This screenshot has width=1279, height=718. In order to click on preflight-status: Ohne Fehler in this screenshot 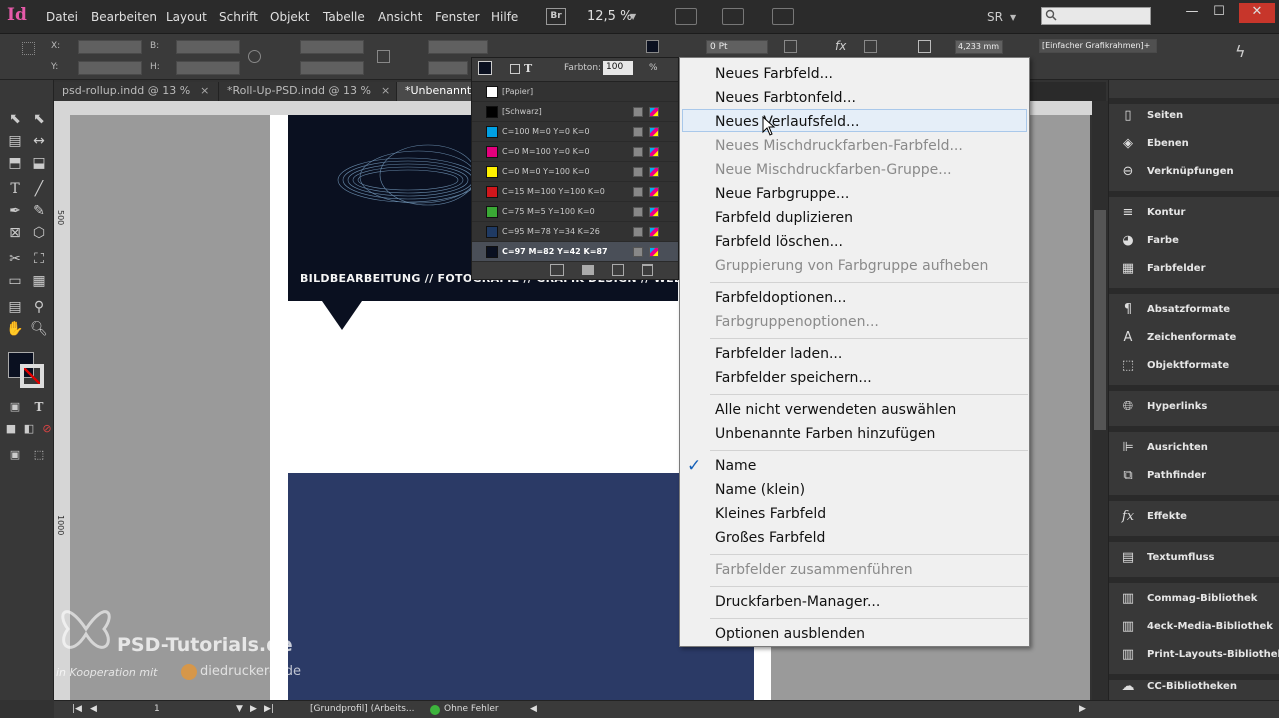, I will do `click(471, 709)`.